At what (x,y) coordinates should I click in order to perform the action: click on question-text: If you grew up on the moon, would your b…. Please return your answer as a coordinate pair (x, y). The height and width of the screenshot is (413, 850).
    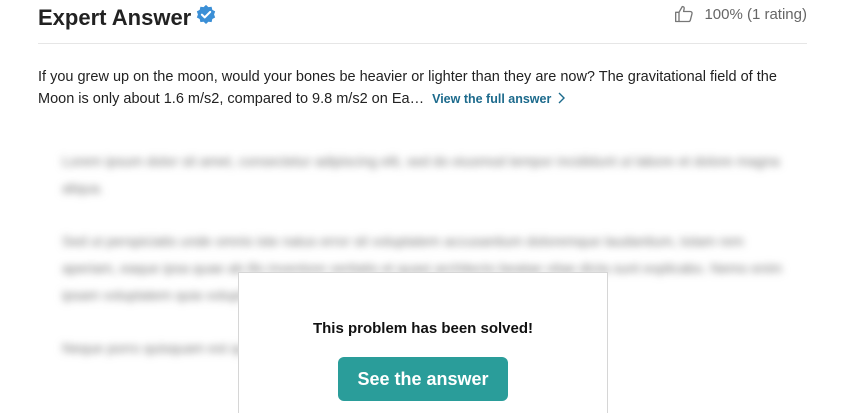
    Looking at the image, I should click on (423, 88).